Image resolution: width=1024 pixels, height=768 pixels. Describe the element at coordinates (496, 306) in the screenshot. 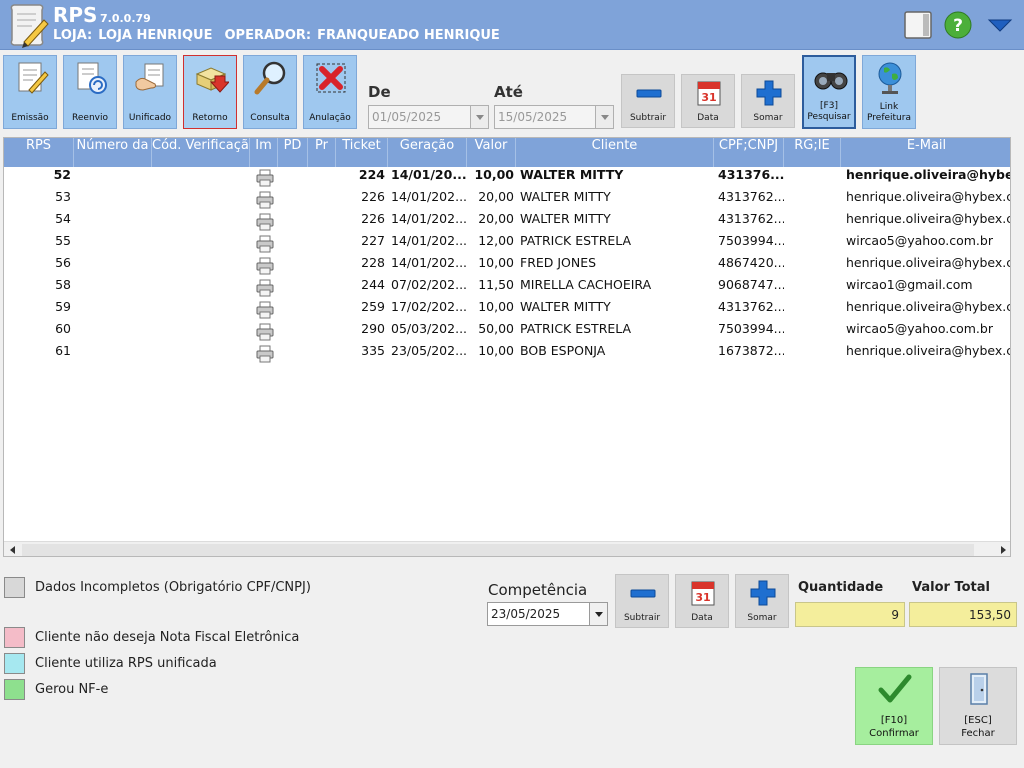

I see `cell-valor: 10,00` at that location.